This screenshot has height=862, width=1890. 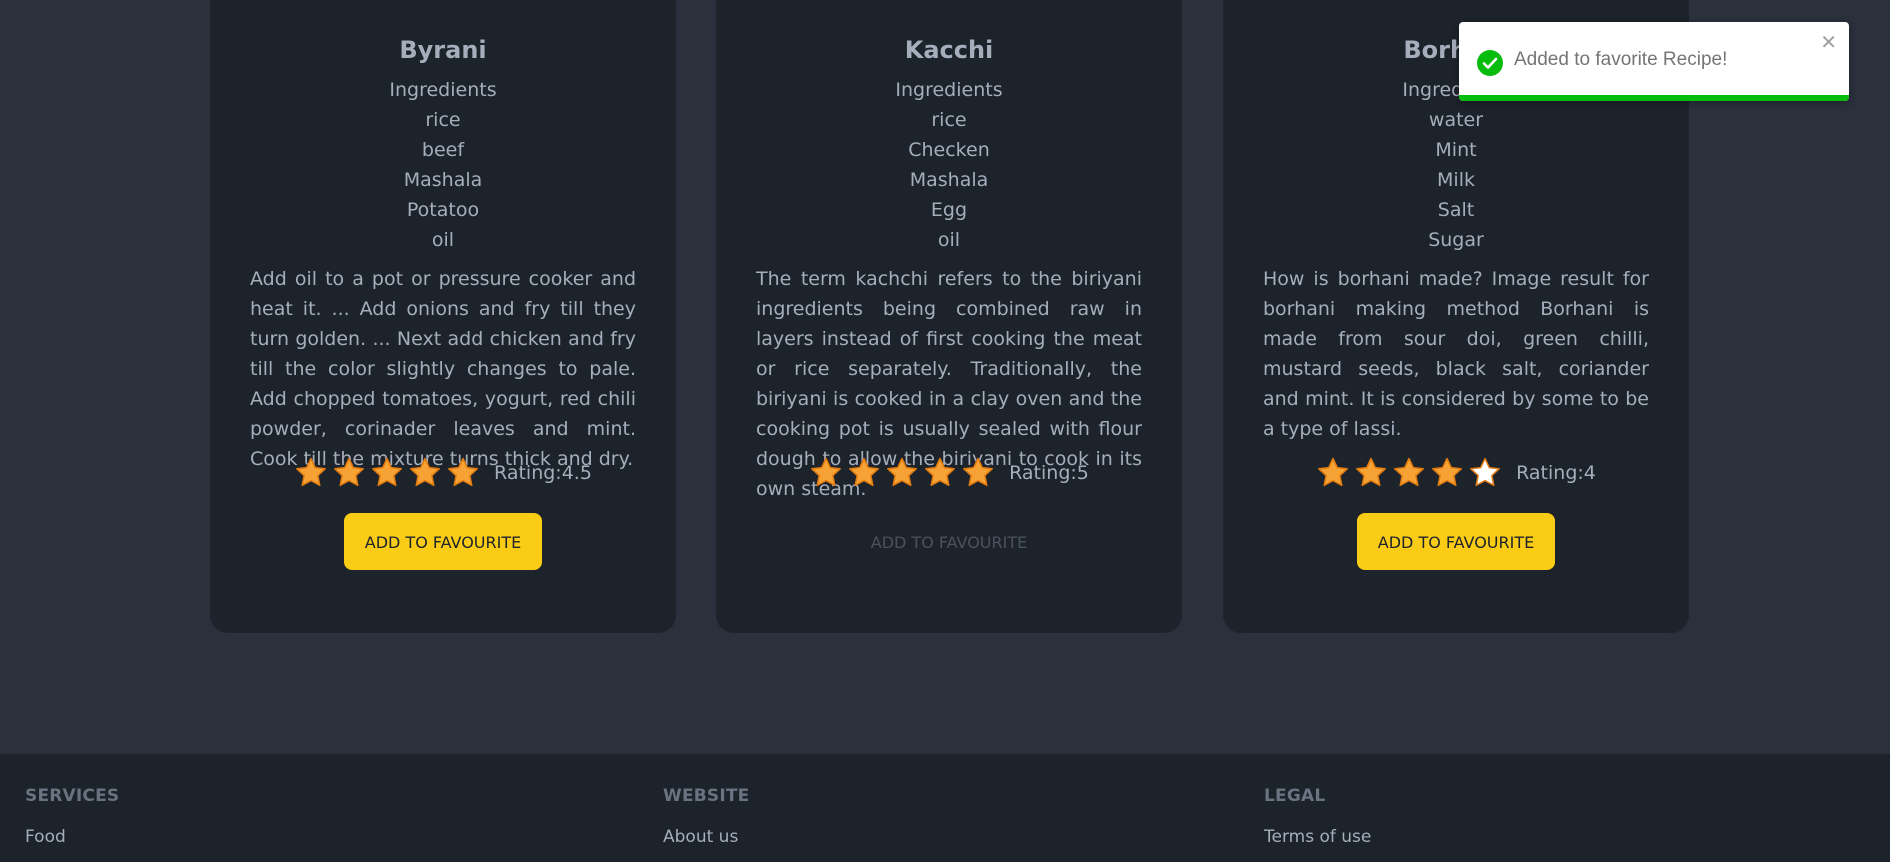 What do you see at coordinates (1485, 473) in the screenshot?
I see `star-empty-icon` at bounding box center [1485, 473].